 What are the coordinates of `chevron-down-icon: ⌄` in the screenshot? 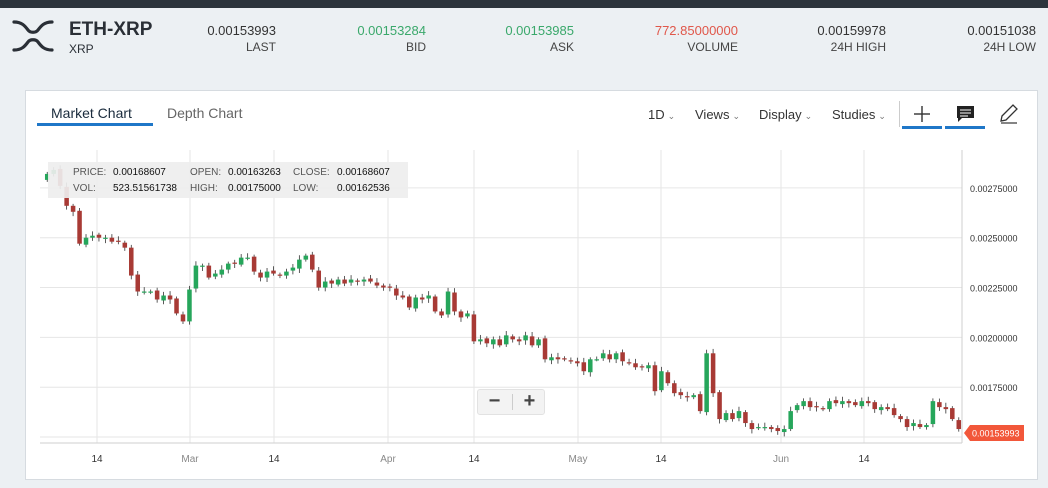 It's located at (808, 116).